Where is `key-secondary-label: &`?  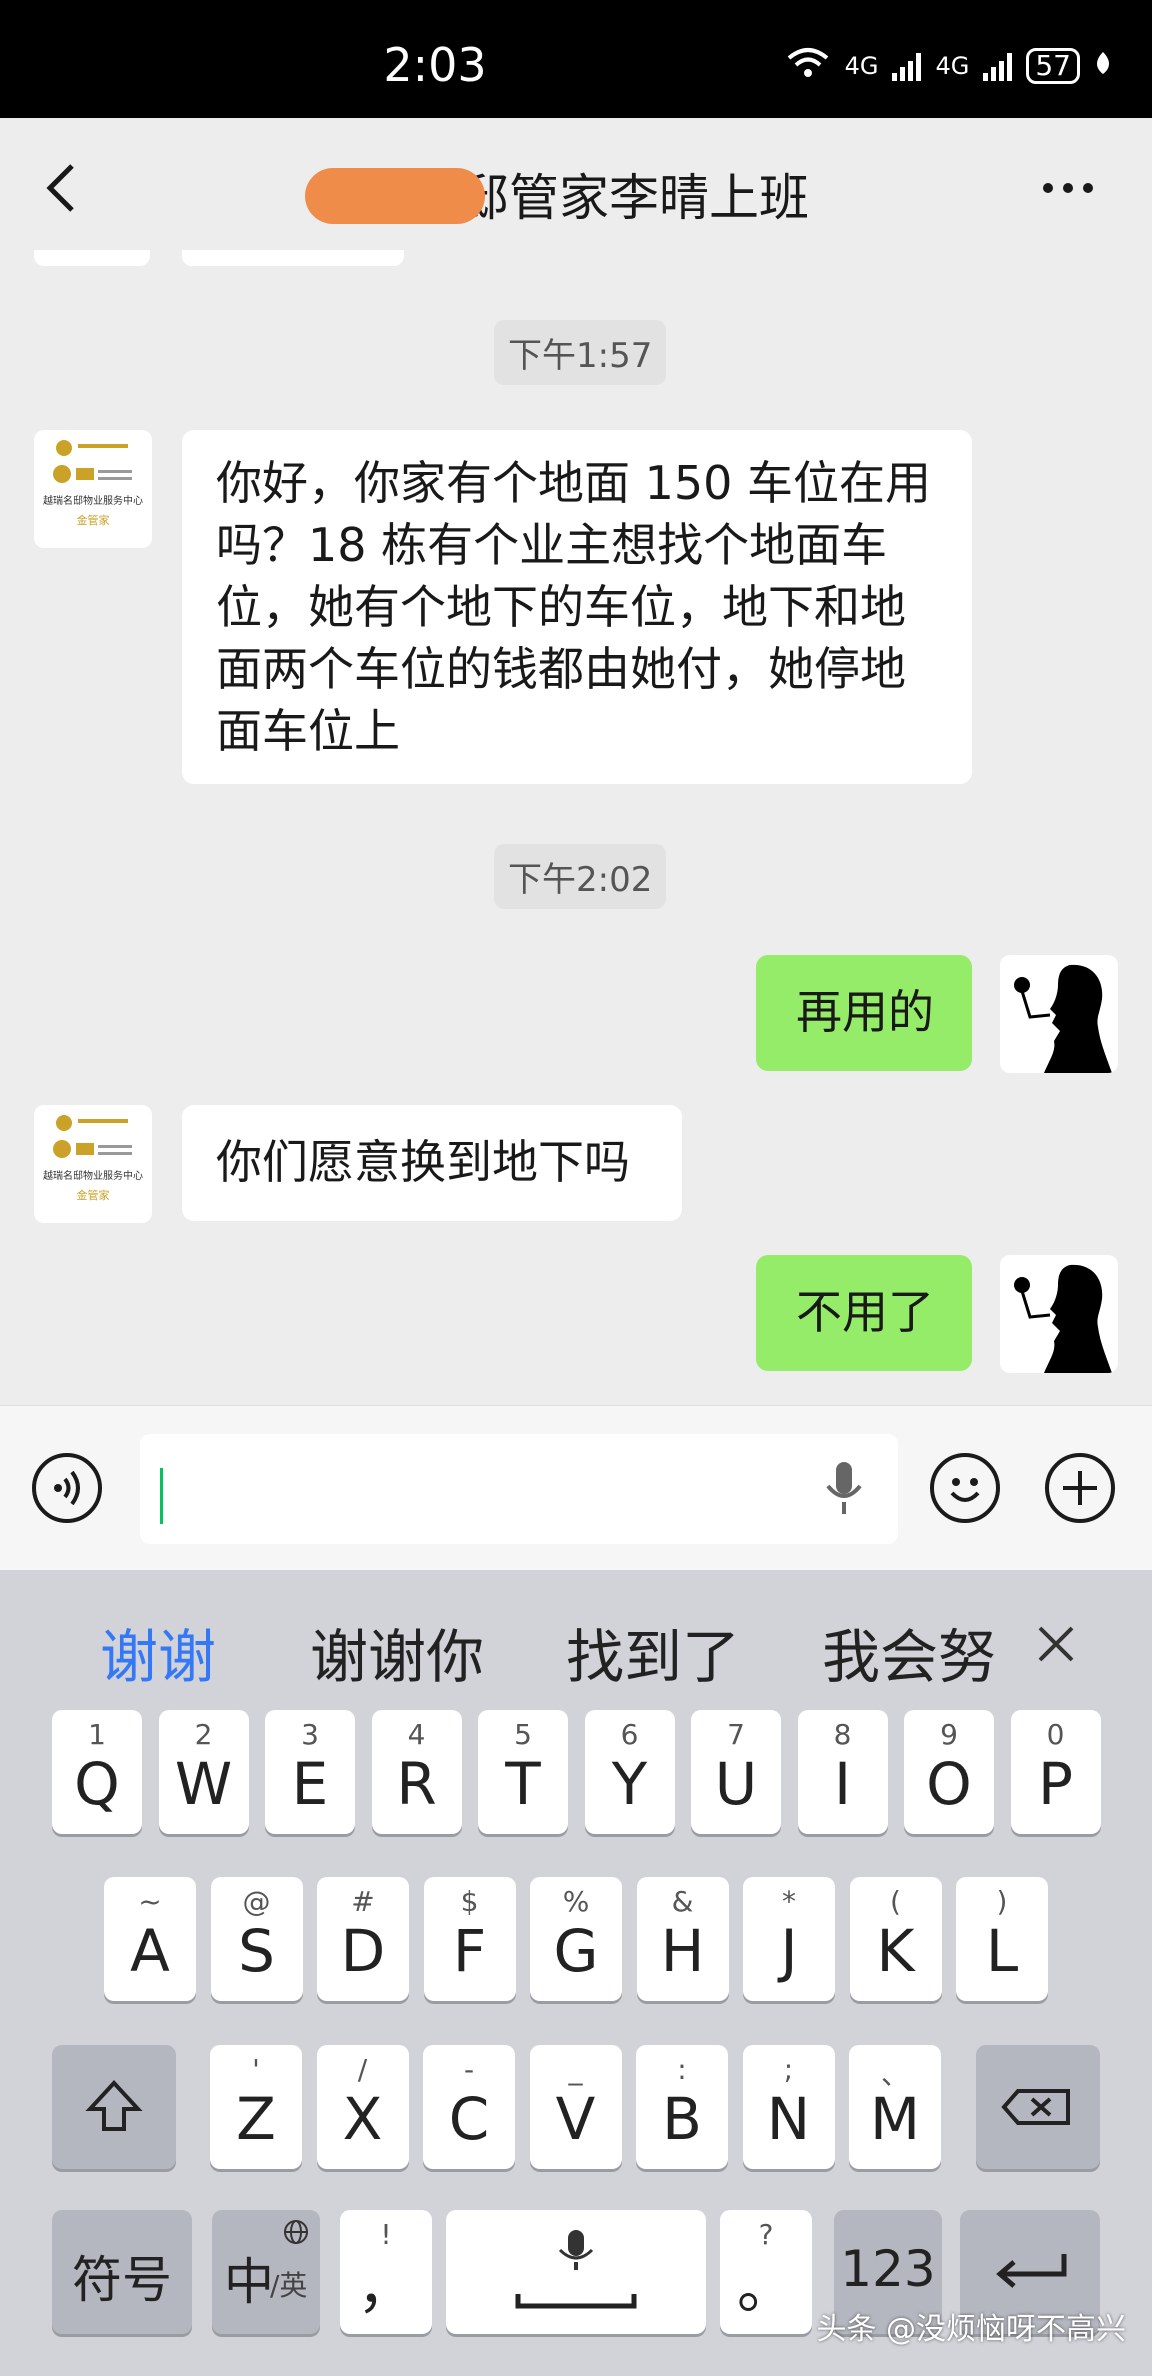
key-secondary-label: & is located at coordinates (682, 1901).